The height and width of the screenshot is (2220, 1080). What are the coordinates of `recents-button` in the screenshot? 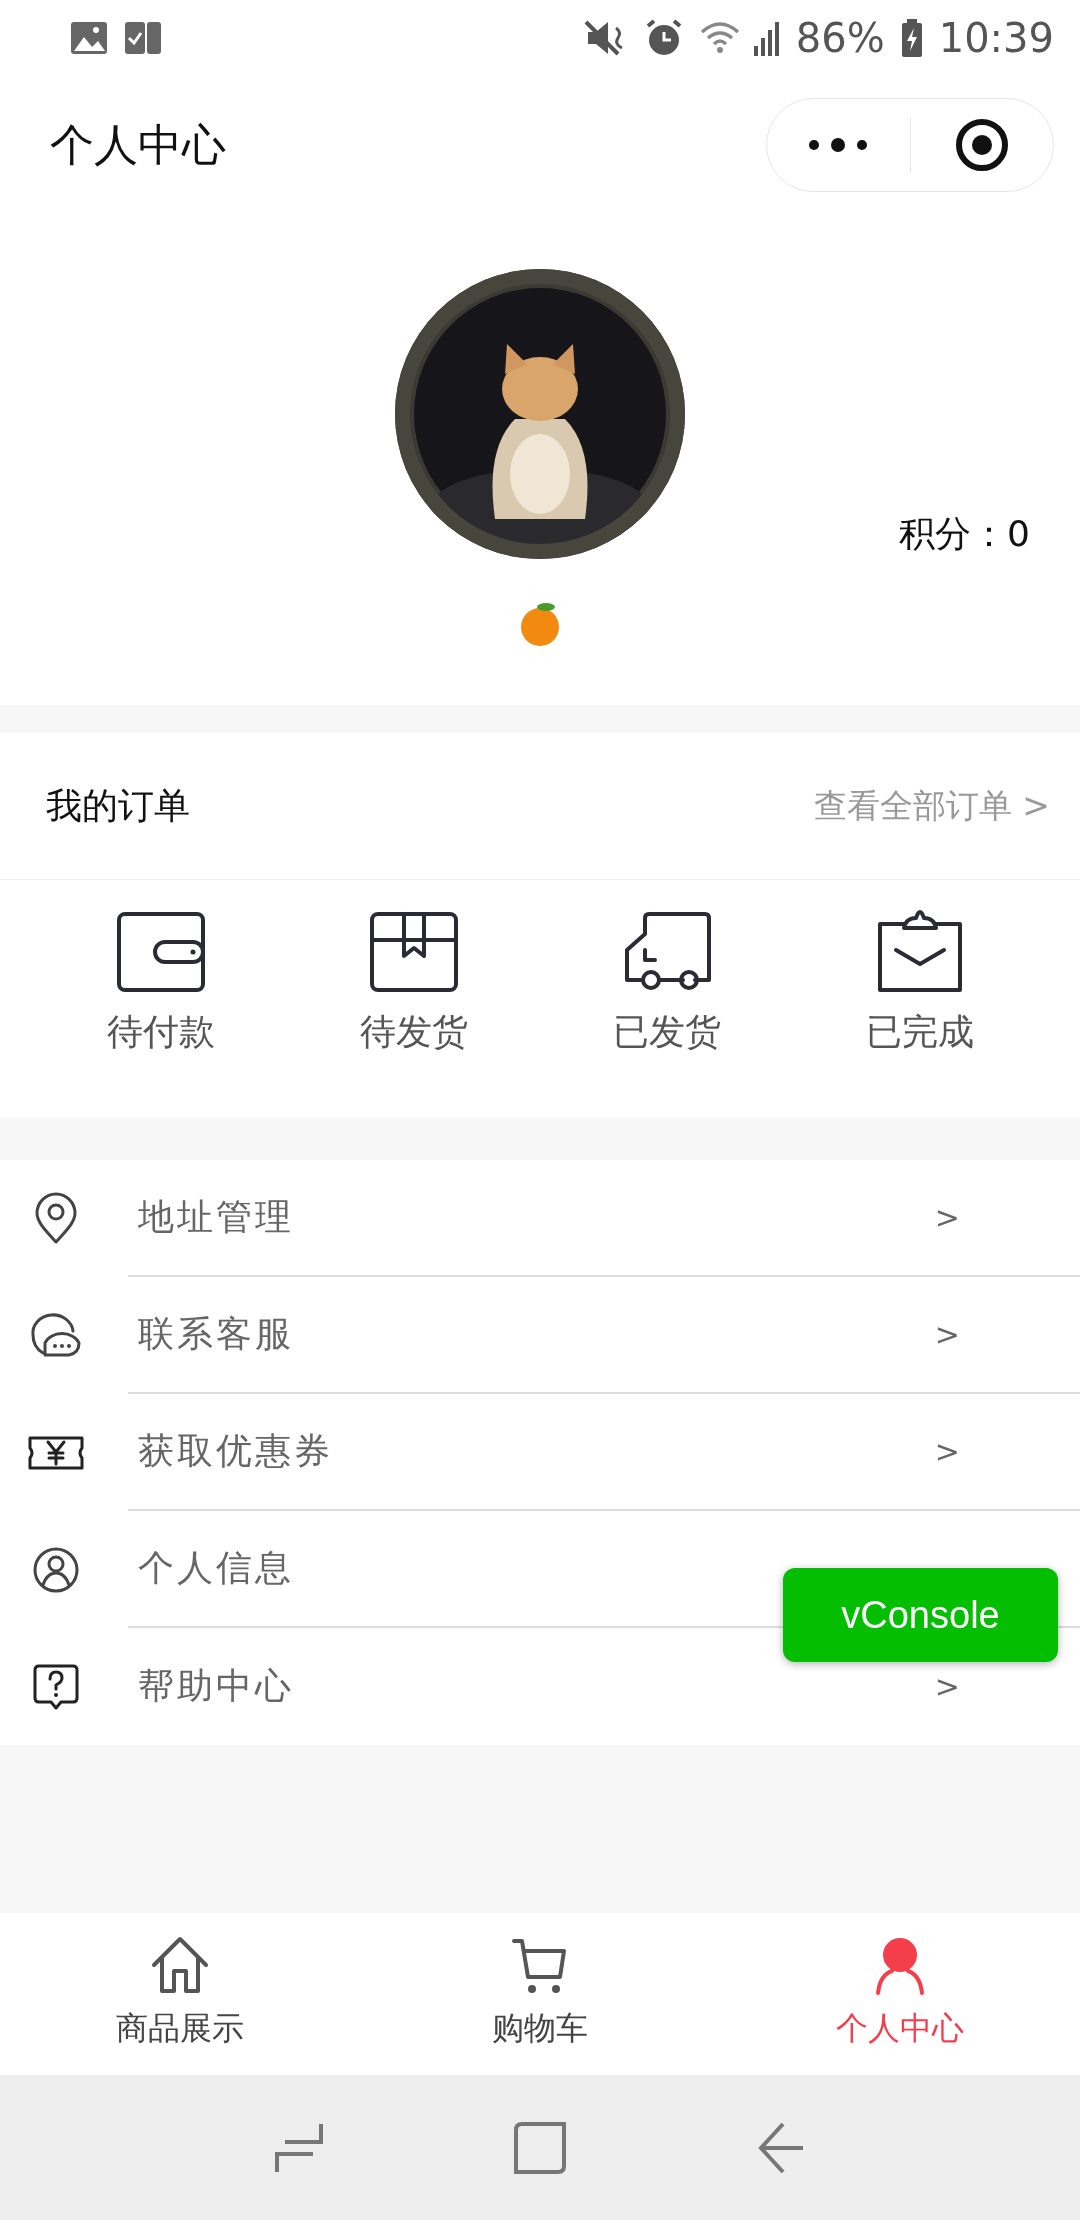 It's located at (299, 2147).